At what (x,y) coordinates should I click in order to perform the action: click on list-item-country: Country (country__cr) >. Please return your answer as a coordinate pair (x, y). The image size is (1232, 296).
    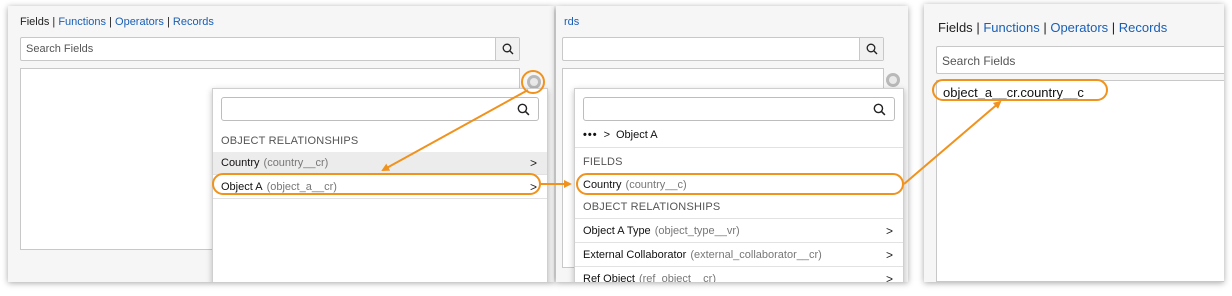
    Looking at the image, I should click on (380, 163).